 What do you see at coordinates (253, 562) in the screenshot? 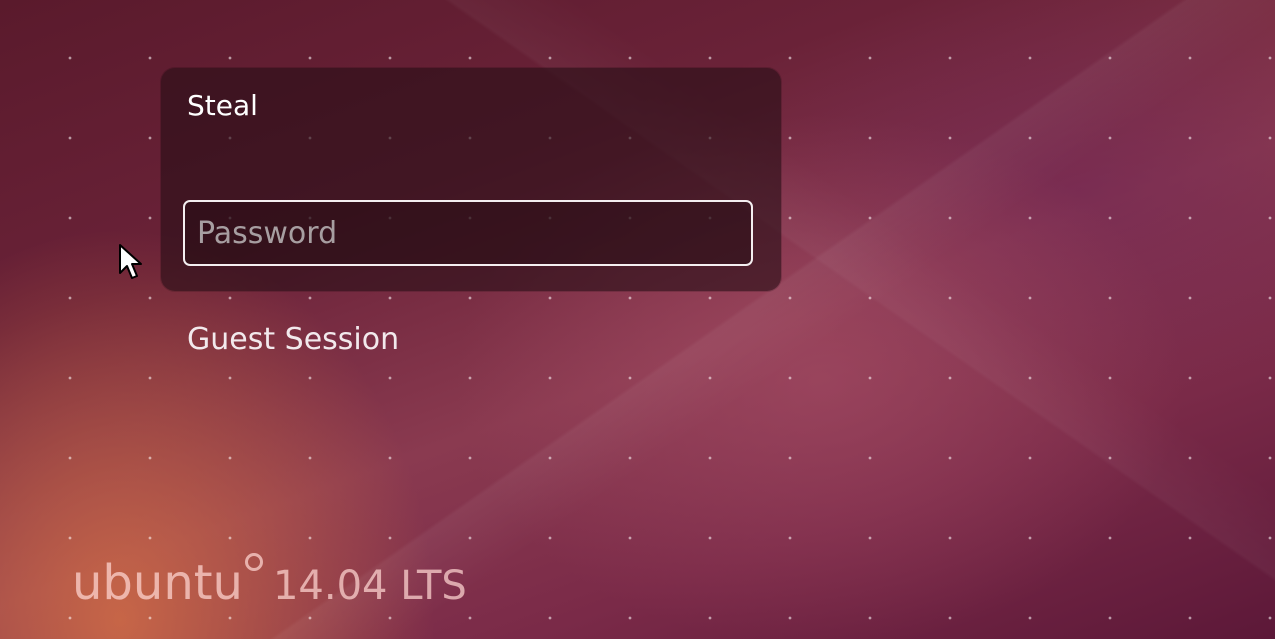
I see `ubuntu-circle-of-friends-icon` at bounding box center [253, 562].